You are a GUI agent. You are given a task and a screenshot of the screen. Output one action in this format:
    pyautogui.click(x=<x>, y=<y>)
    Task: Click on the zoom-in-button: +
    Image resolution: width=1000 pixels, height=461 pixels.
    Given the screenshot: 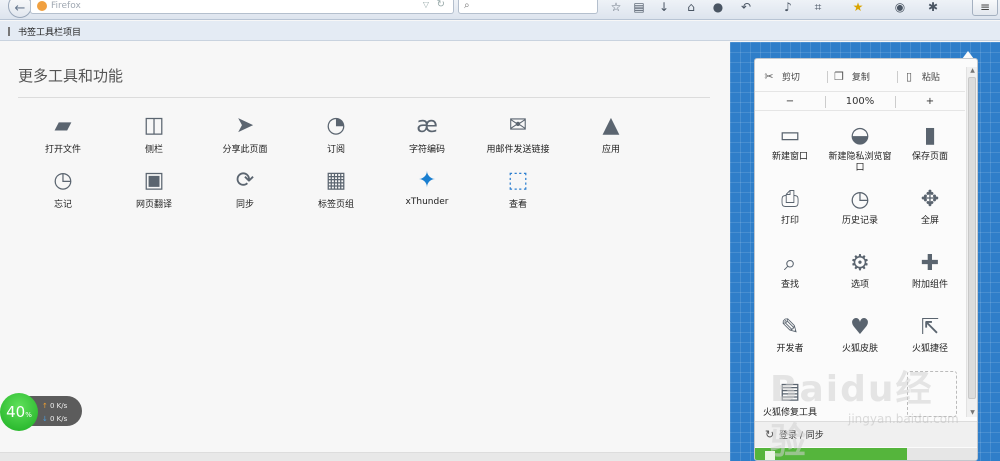 What is the action you would take?
    pyautogui.click(x=930, y=102)
    